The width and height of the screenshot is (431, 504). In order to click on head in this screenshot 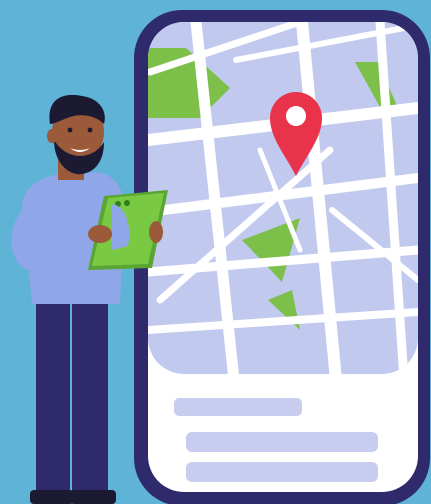, I will do `click(76, 134)`.